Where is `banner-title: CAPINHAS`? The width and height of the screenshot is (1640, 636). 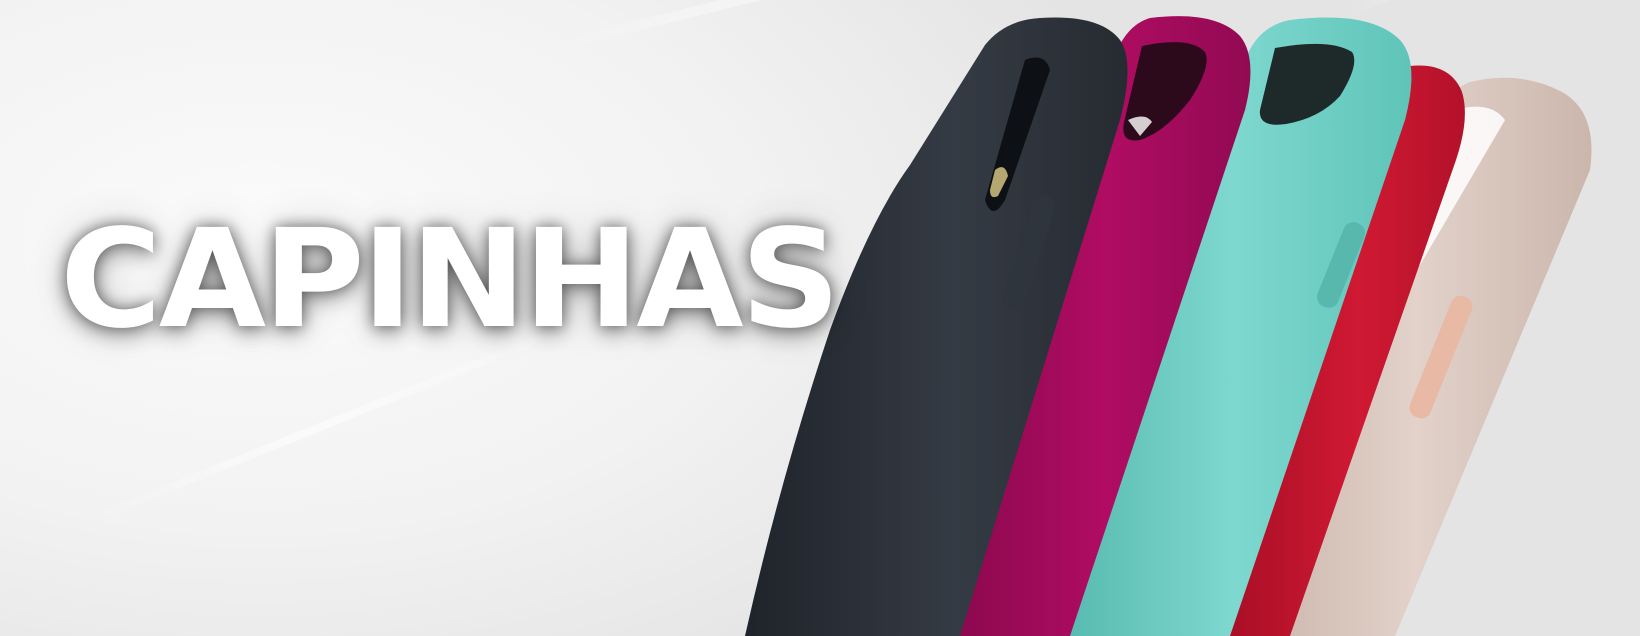 banner-title: CAPINHAS is located at coordinates (450, 280).